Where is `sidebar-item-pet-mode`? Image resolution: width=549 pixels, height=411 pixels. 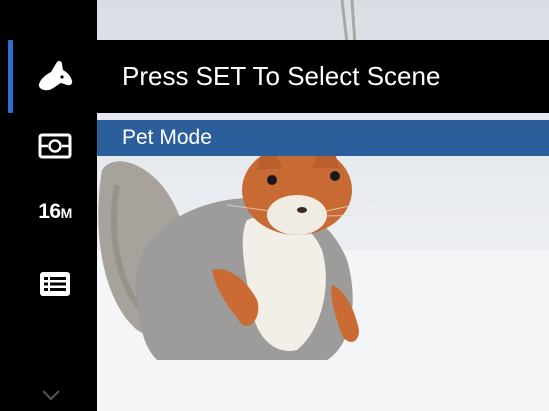
sidebar-item-pet-mode is located at coordinates (55, 76).